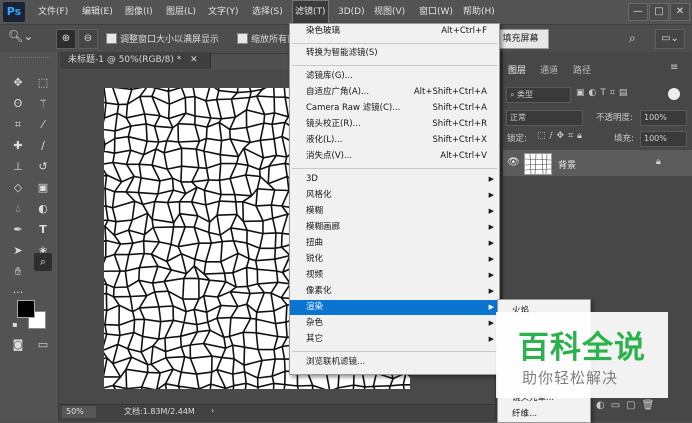  Describe the element at coordinates (139, 12) in the screenshot. I see `menu-image: 图像(I)` at that location.